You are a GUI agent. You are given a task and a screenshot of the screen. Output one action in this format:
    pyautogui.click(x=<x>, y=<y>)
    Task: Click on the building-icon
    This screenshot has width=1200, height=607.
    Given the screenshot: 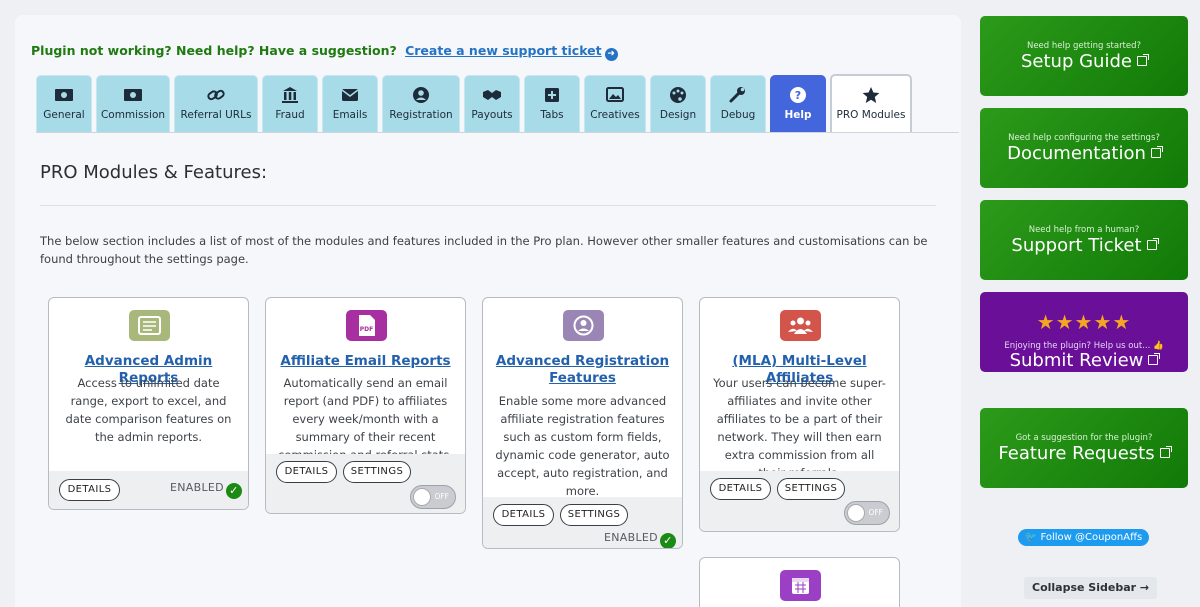 What is the action you would take?
    pyautogui.click(x=290, y=95)
    